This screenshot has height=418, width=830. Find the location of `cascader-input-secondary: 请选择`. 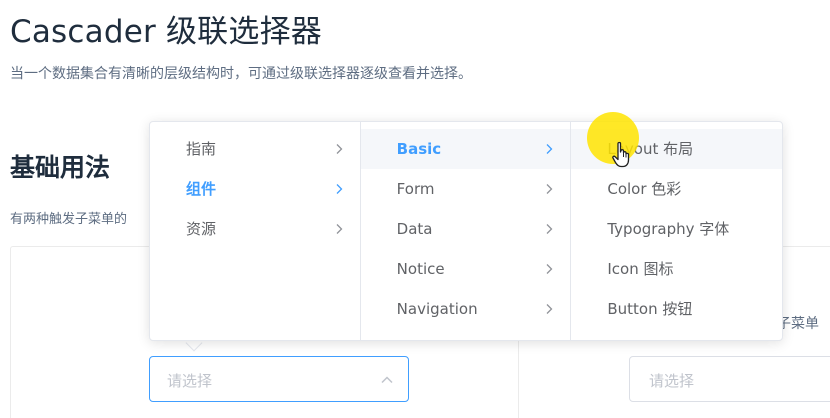

cascader-input-secondary: 请选择 is located at coordinates (729, 379).